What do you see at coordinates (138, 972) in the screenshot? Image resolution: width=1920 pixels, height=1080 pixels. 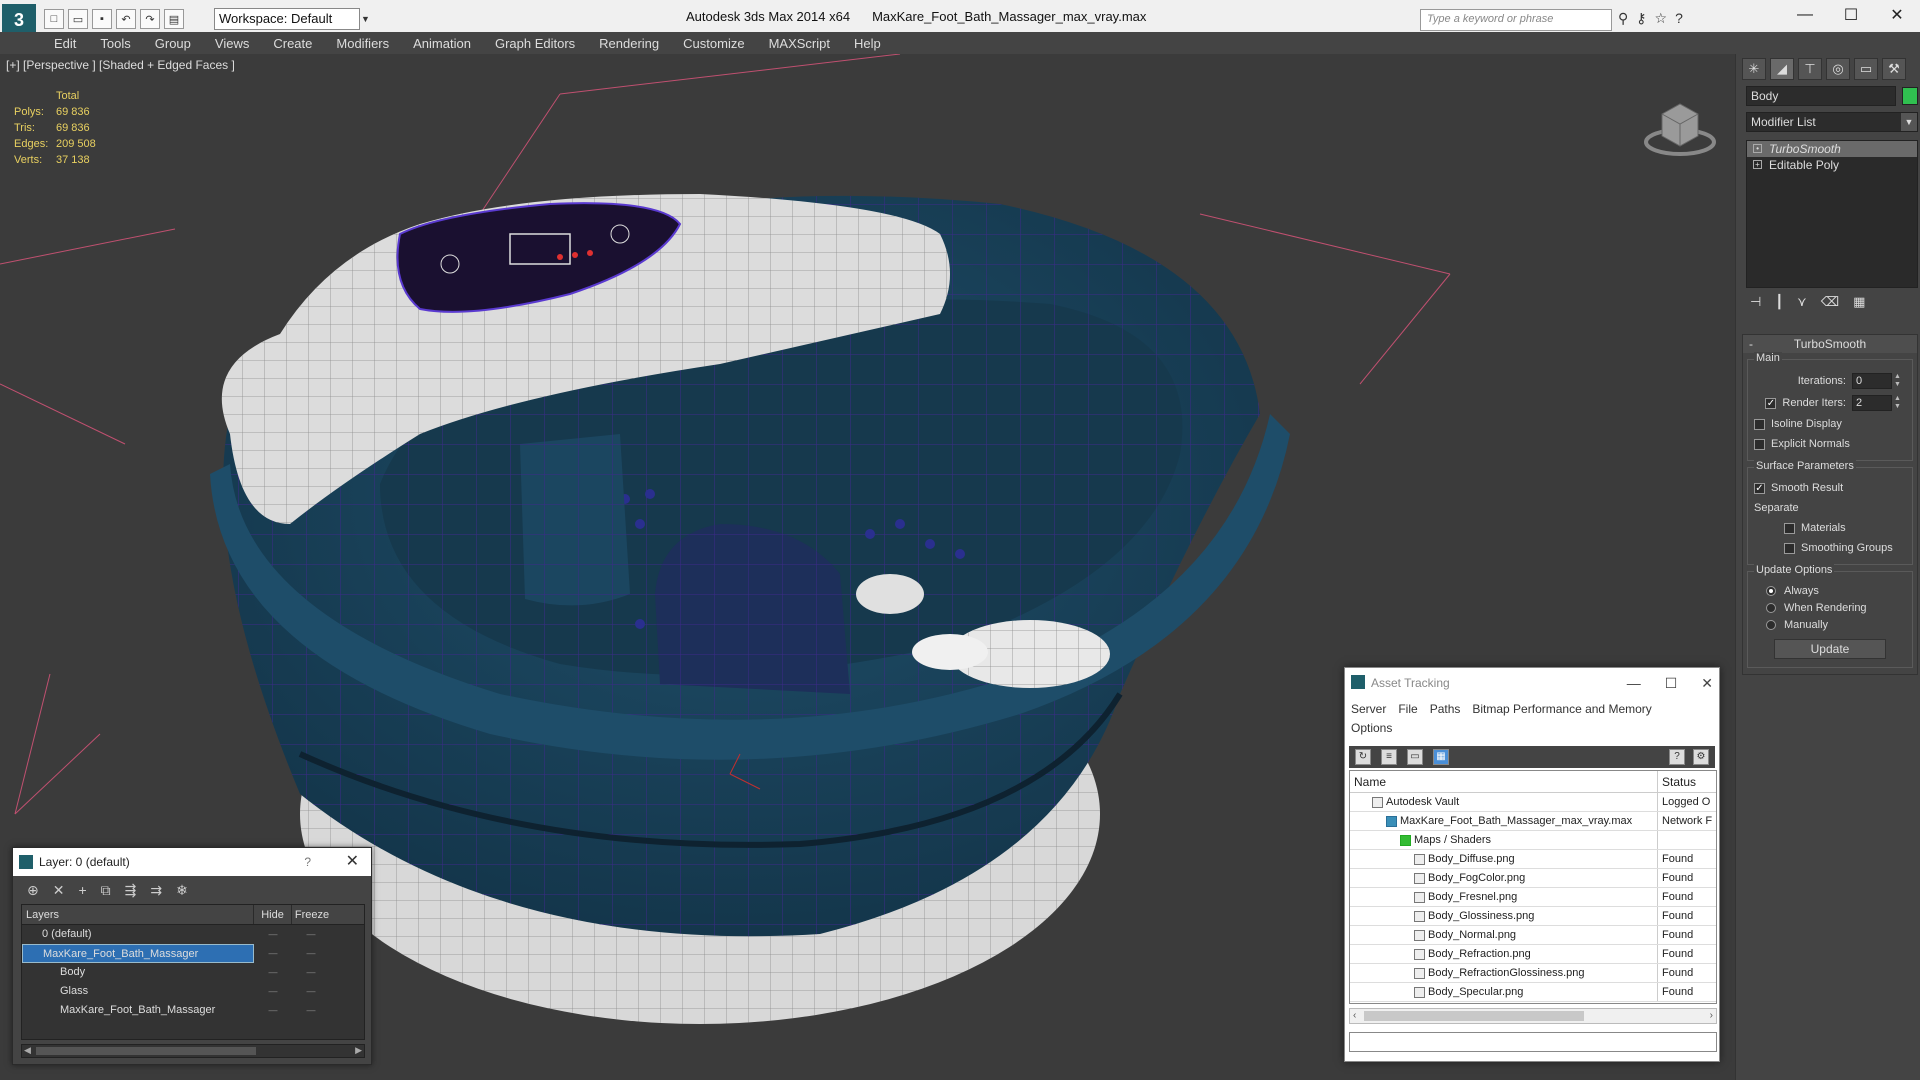 I see `layer-object-name: Body` at bounding box center [138, 972].